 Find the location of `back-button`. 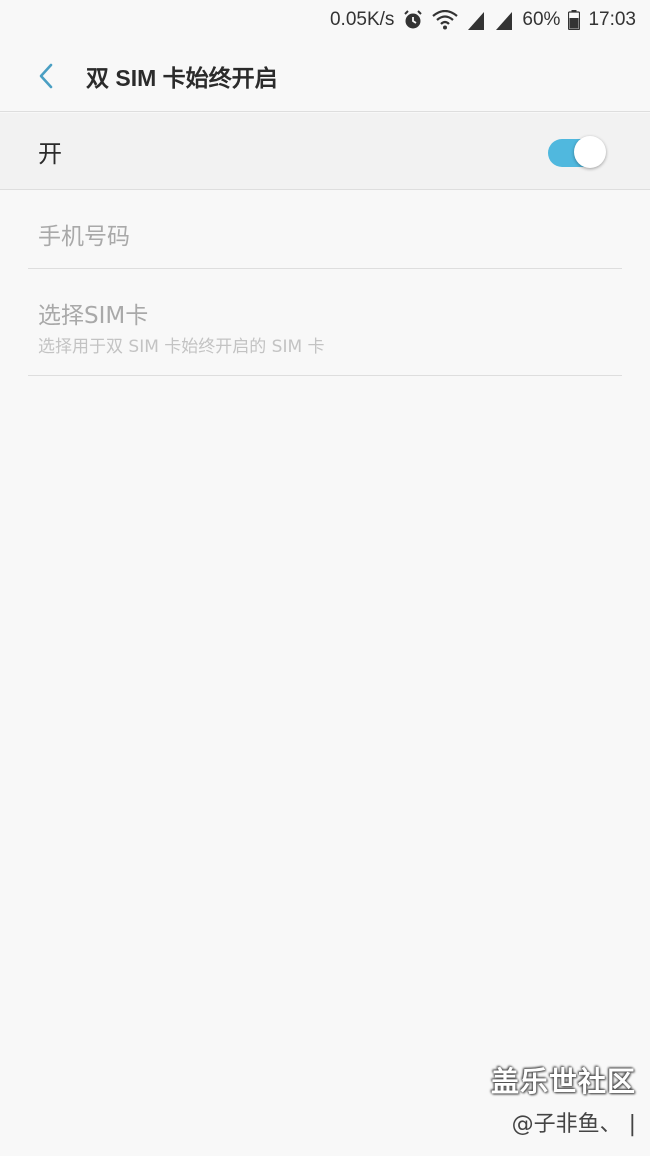

back-button is located at coordinates (46, 76).